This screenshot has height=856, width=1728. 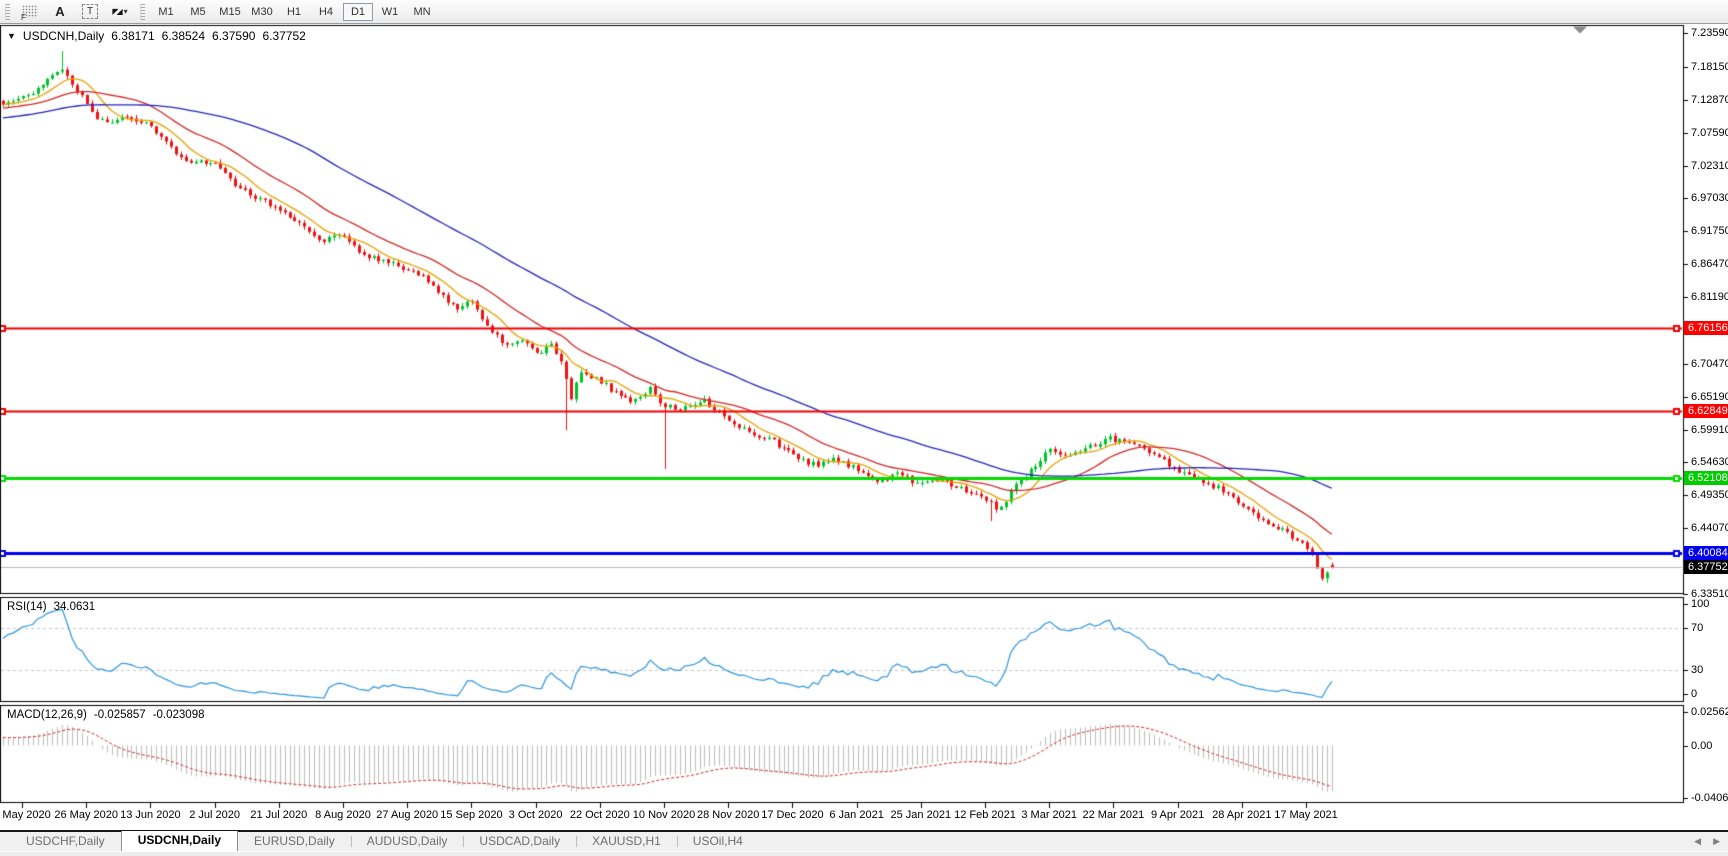 I want to click on rsi-name: RSI(14), so click(x=27, y=607).